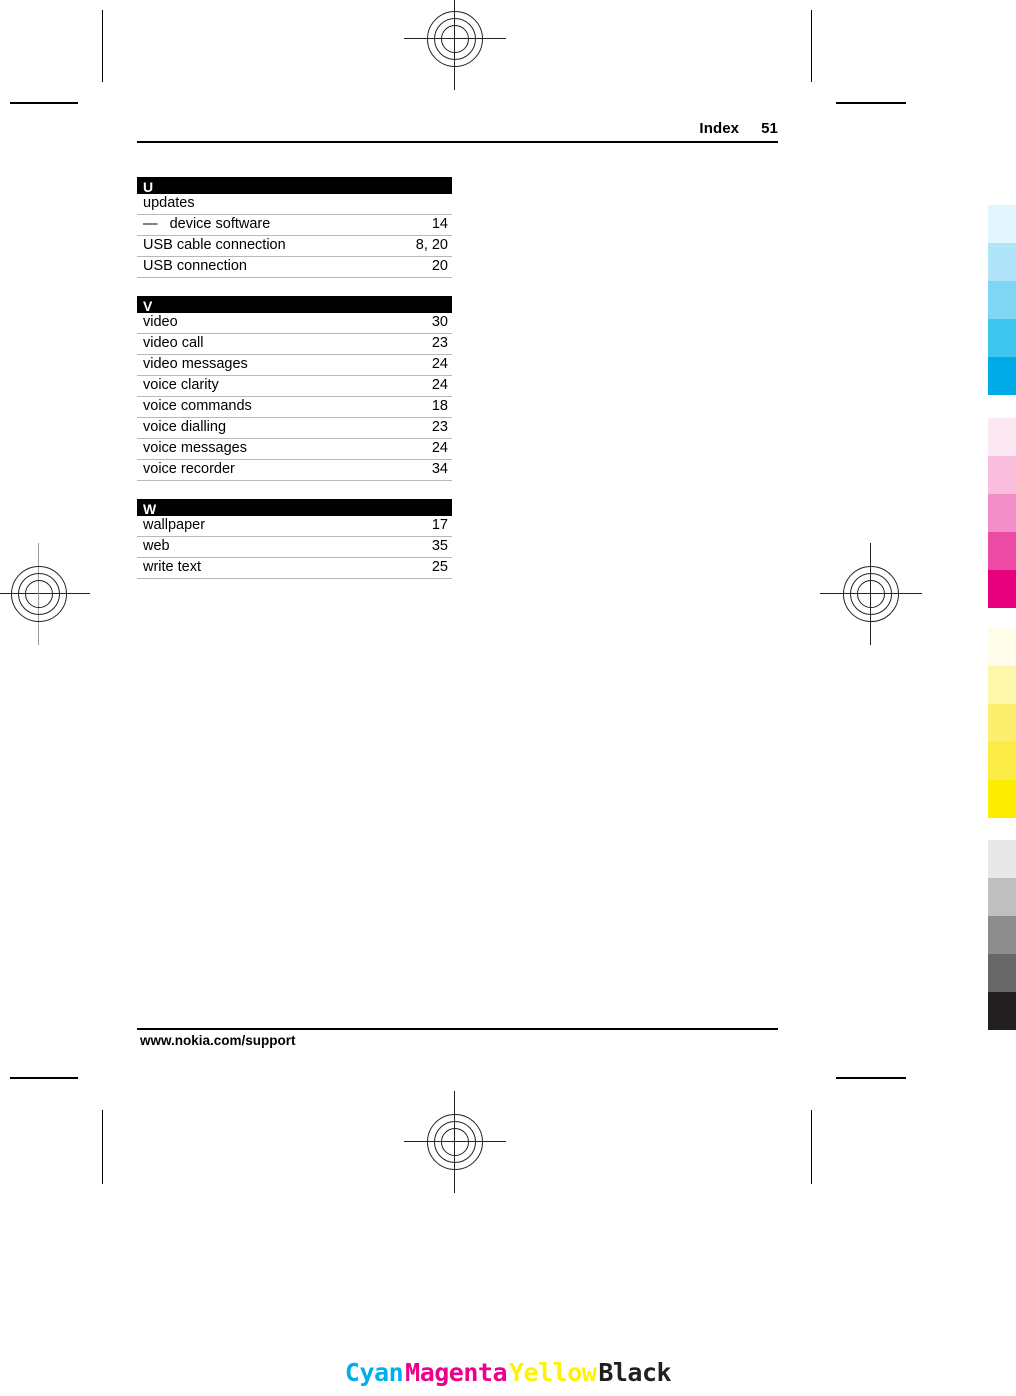 The width and height of the screenshot is (1016, 1396). What do you see at coordinates (294, 428) in the screenshot?
I see `index-entry-row: voice dialling 23` at bounding box center [294, 428].